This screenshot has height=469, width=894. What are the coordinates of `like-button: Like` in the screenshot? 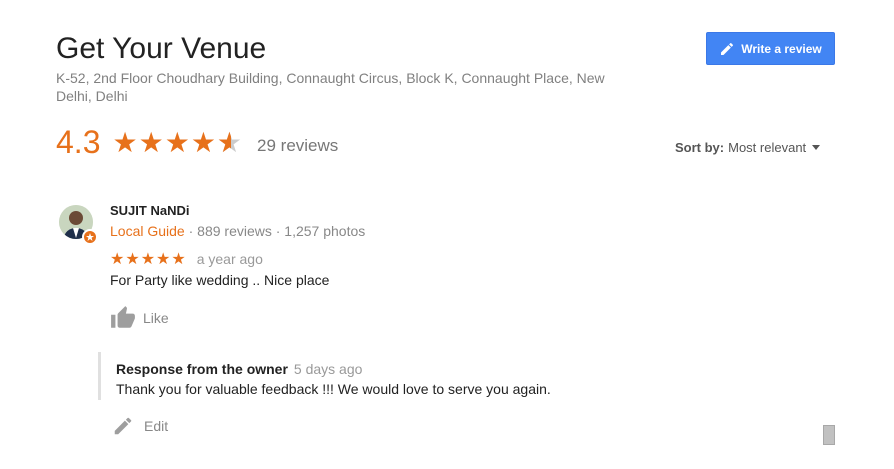 It's located at (139, 318).